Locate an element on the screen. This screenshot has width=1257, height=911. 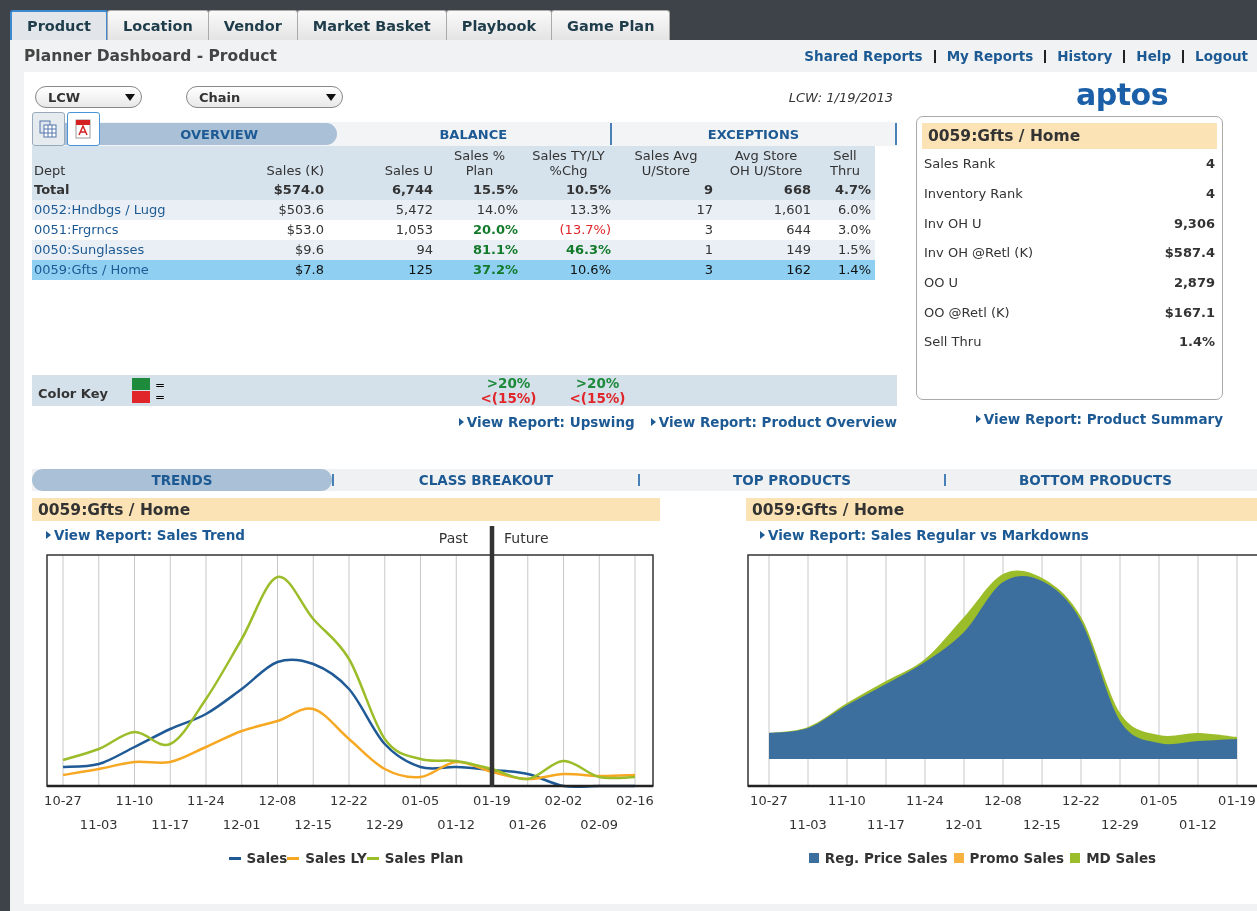
table-cell: 3.0% is located at coordinates (854, 230).